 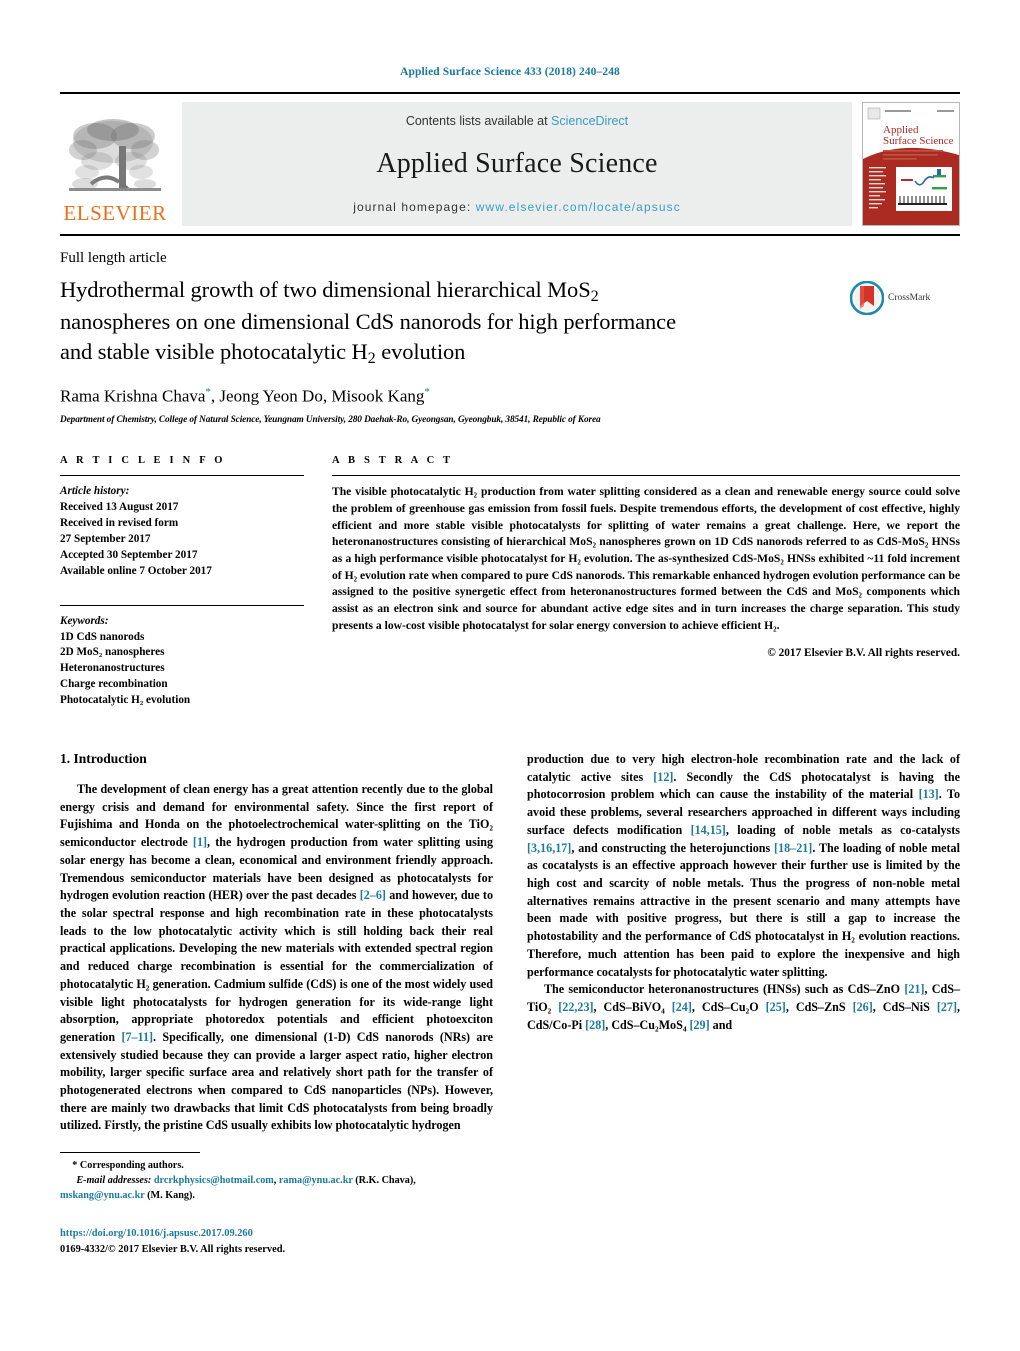 I want to click on intro-text-g: metals, so click(x=851, y=829).